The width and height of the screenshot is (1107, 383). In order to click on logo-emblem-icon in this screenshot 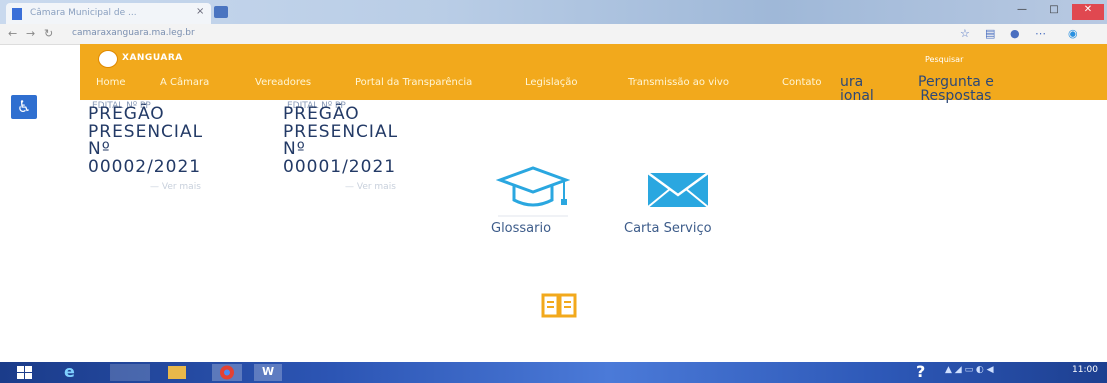, I will do `click(108, 59)`.